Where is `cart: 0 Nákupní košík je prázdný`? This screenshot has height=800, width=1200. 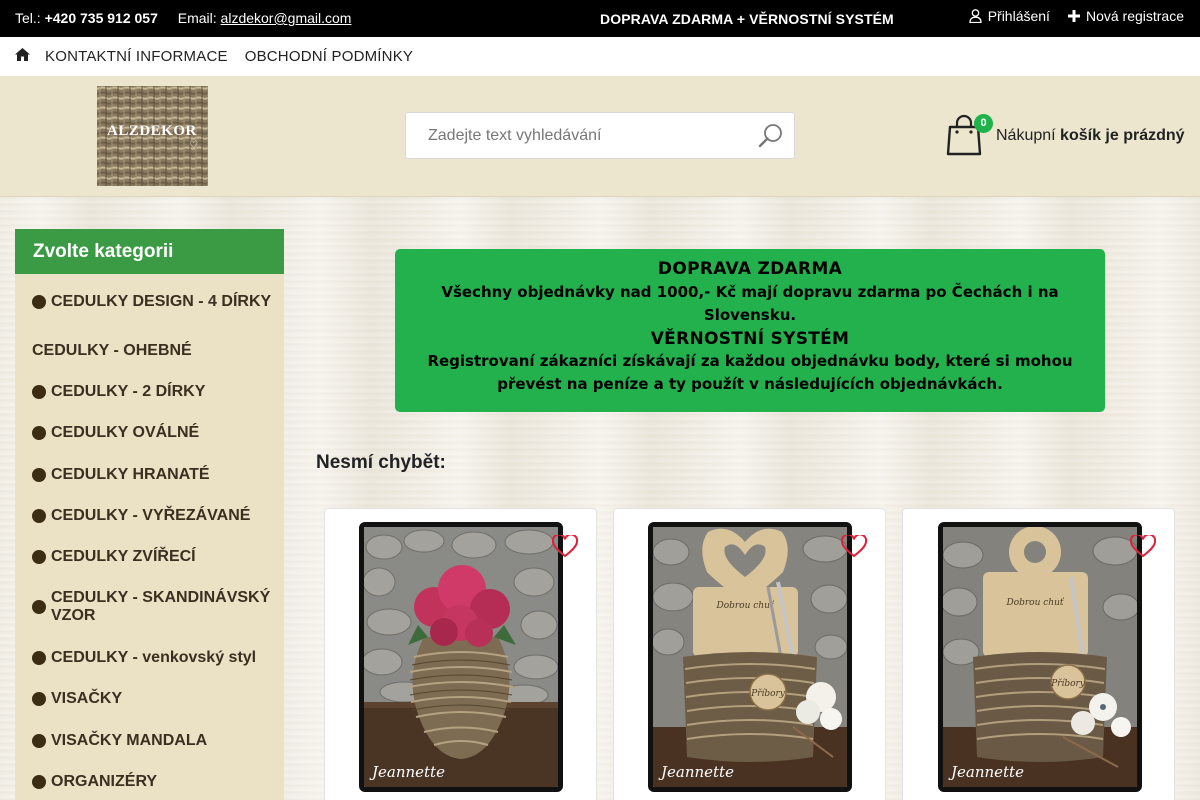
cart: 0 Nákupní košík je prázdný is located at coordinates (1066, 136).